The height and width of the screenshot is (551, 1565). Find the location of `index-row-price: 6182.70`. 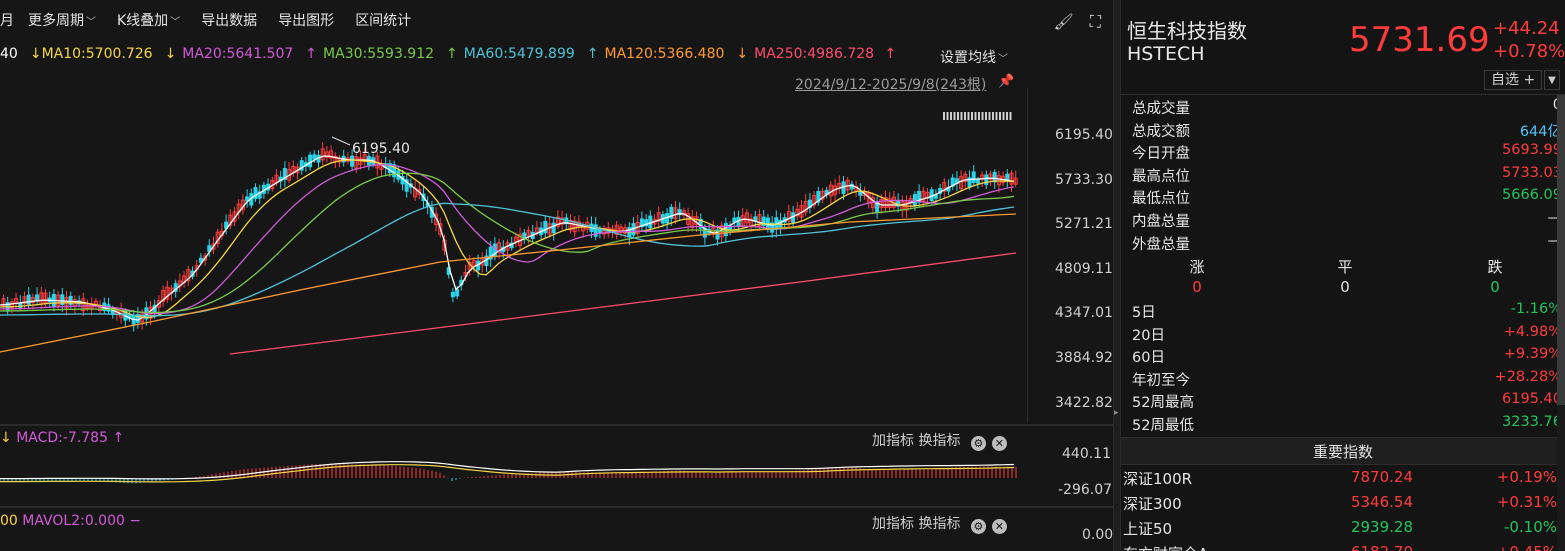

index-row-price: 6182.70 is located at coordinates (1382, 547).